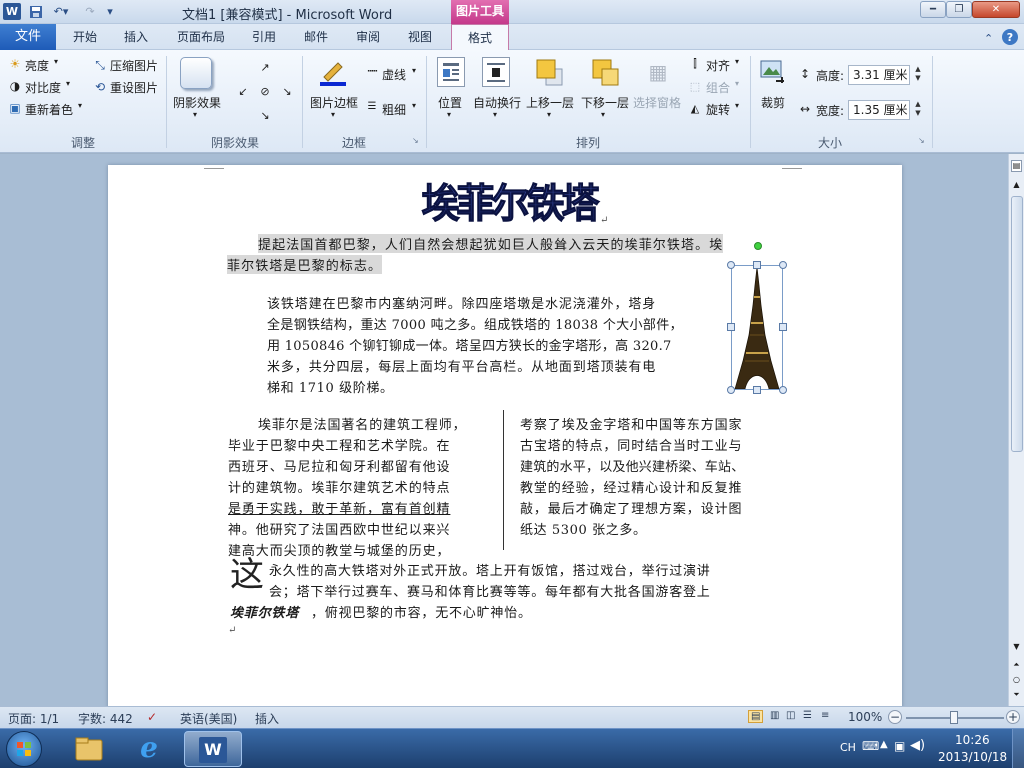 Image resolution: width=1024 pixels, height=768 pixels. Describe the element at coordinates (420, 37) in the screenshot. I see `tab-view: 视图` at that location.